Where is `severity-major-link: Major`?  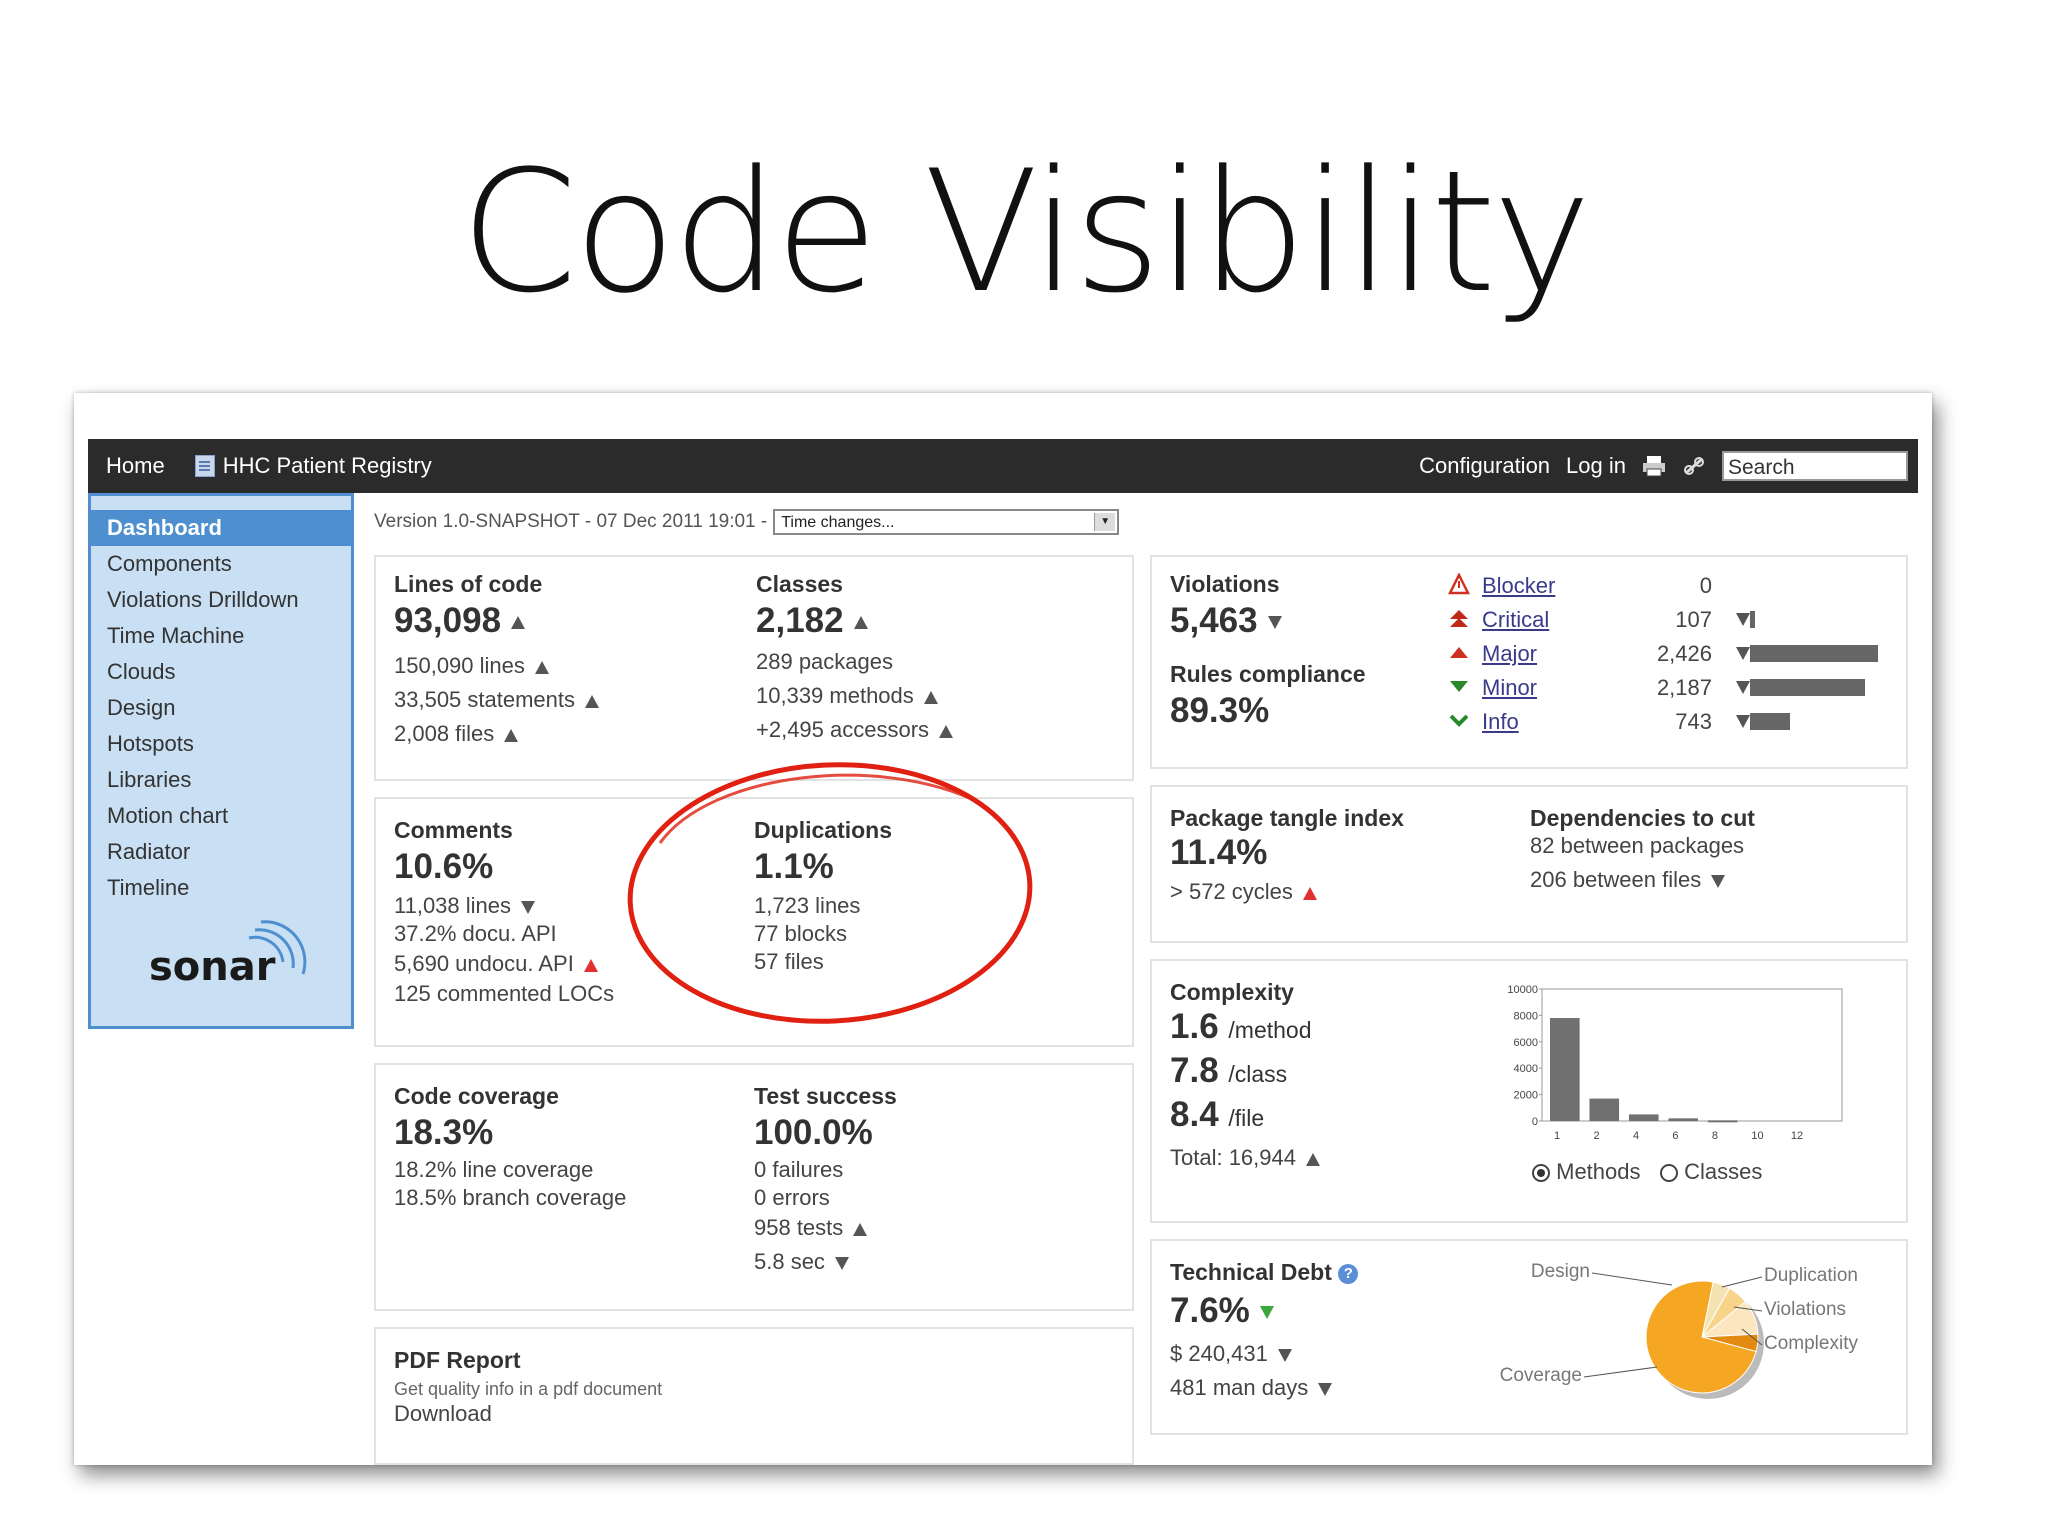 severity-major-link: Major is located at coordinates (1509, 654).